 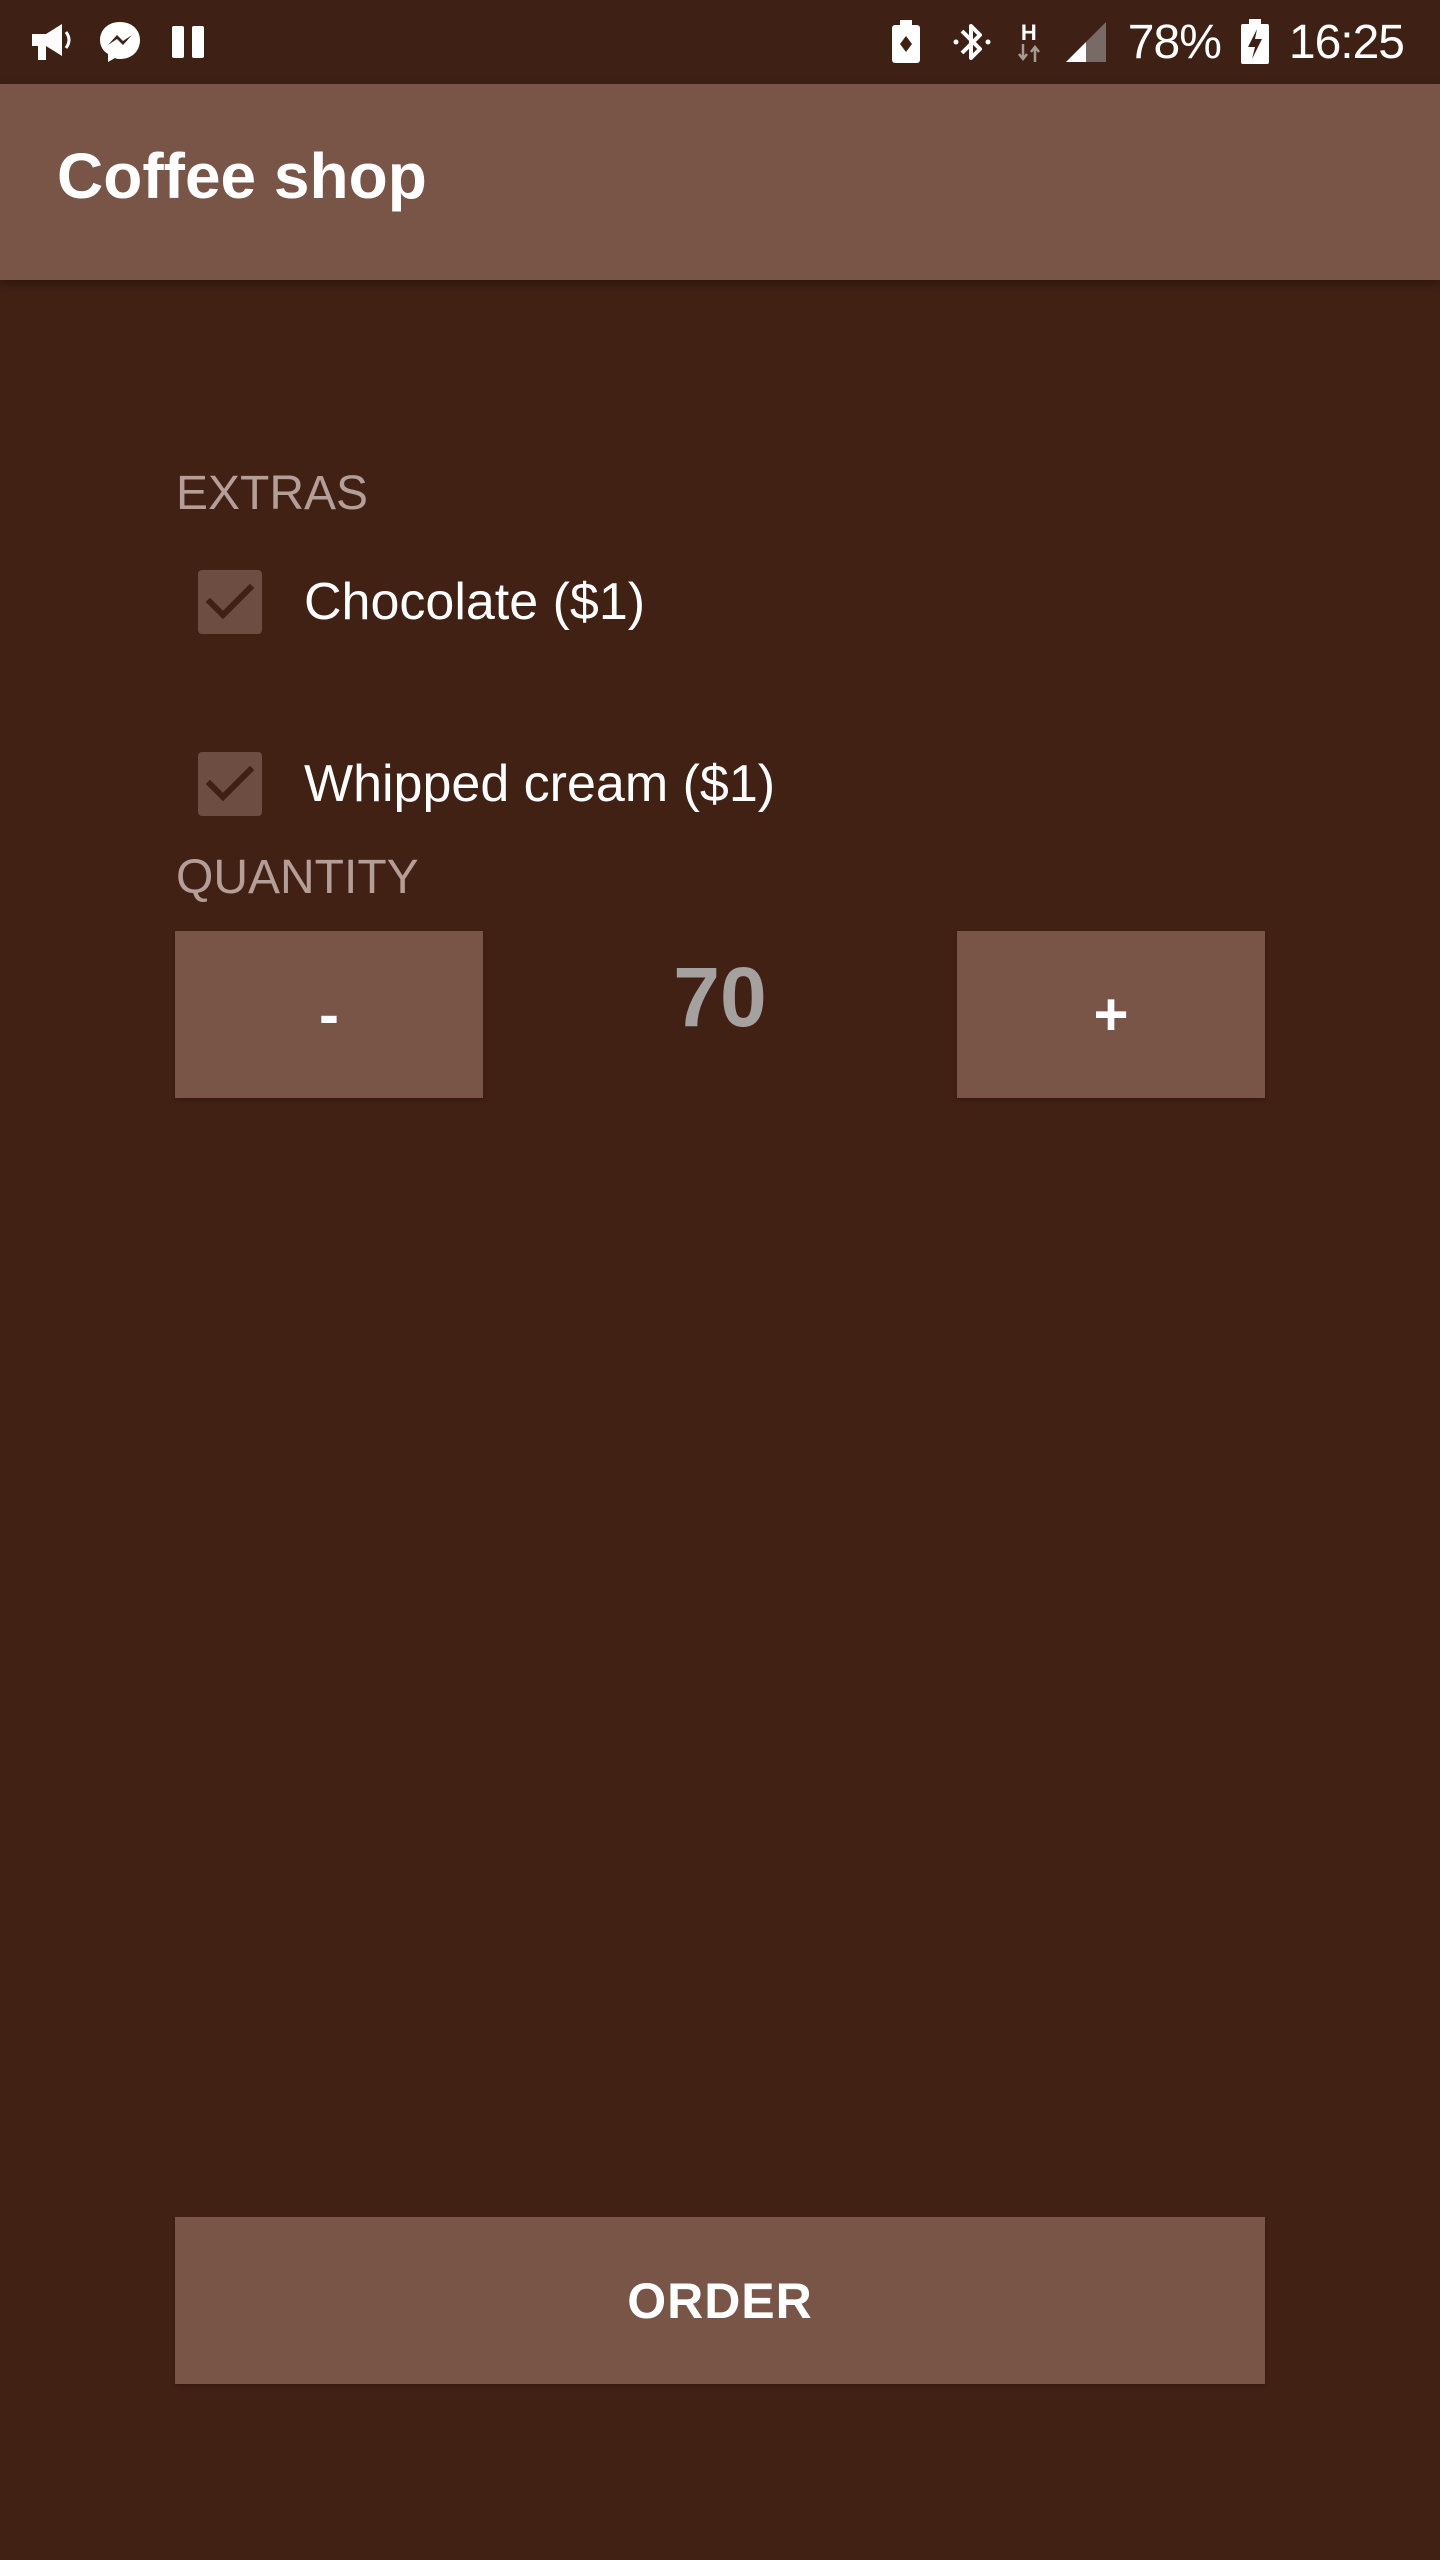 I want to click on chocolate-checkbox, so click(x=230, y=602).